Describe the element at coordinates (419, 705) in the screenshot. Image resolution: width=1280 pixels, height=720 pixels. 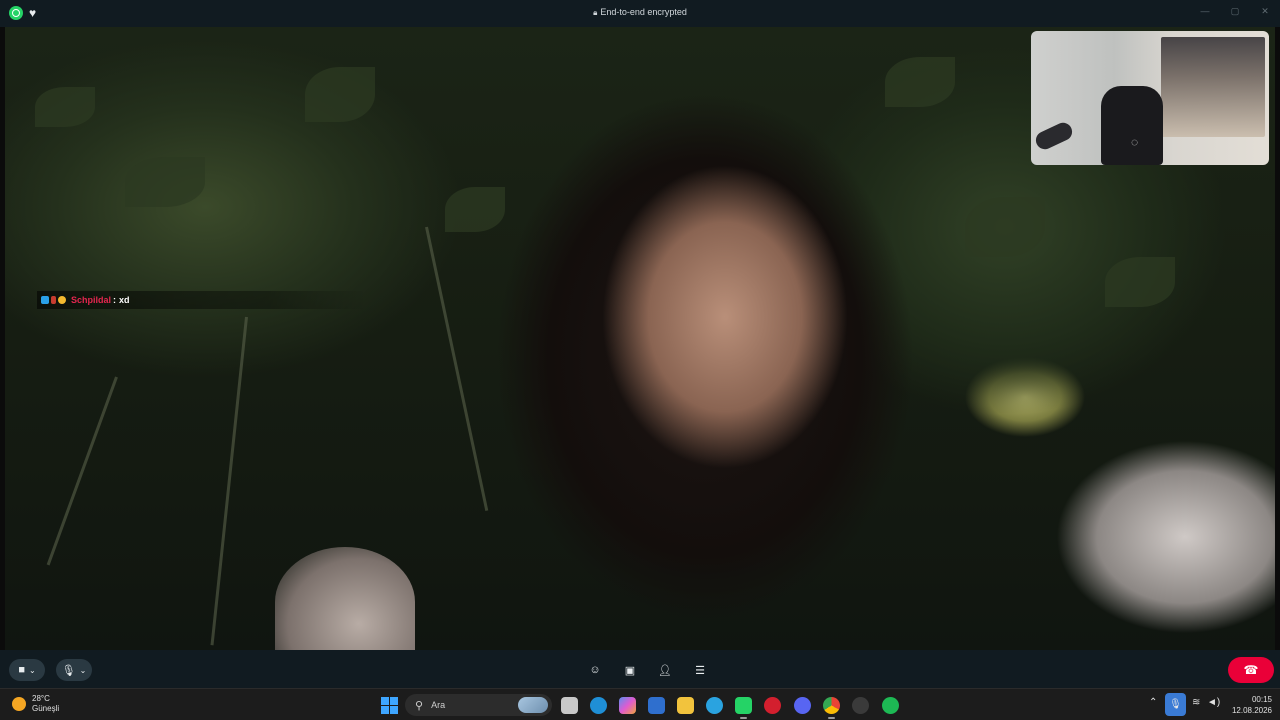
I see `search-icon: ⚲` at that location.